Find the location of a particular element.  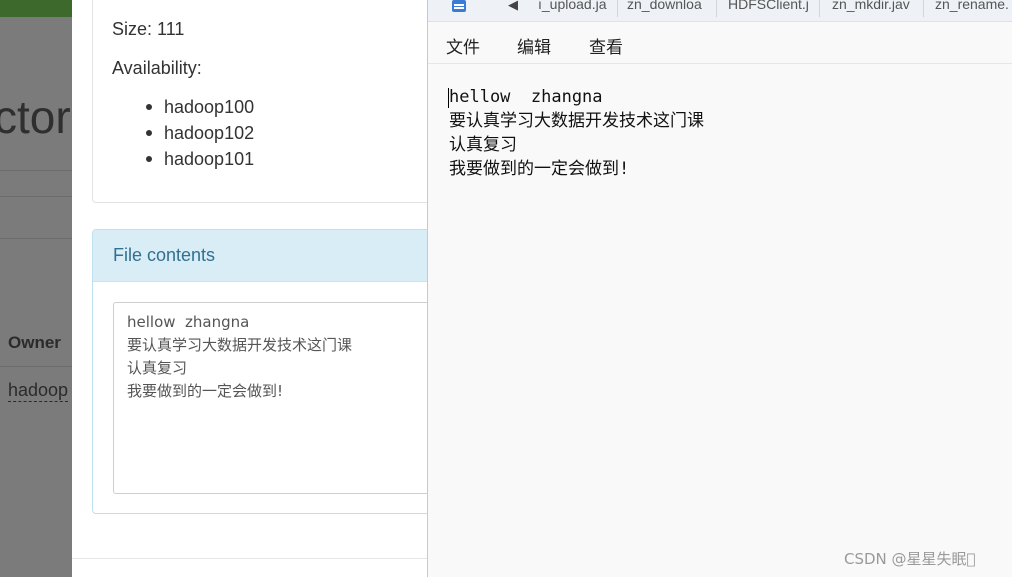

file-contents-title: File contents is located at coordinates (164, 255).